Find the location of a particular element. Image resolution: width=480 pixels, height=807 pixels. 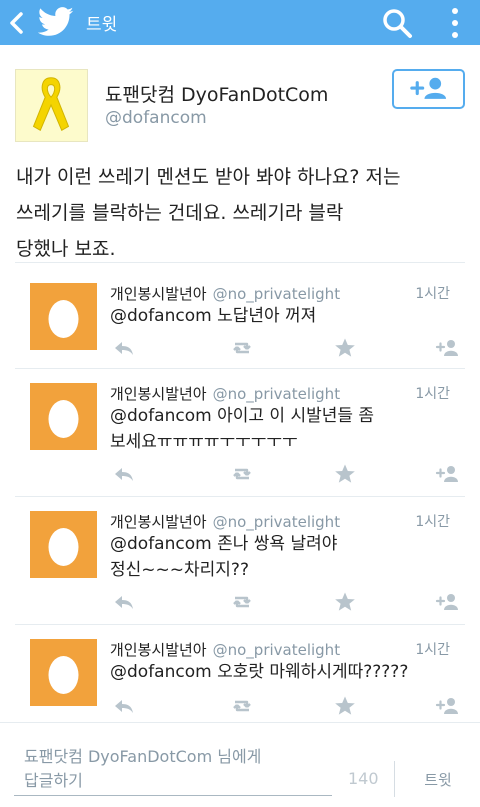

reply-text: @dofancom 노답년아 꺼져 is located at coordinates (213, 316).